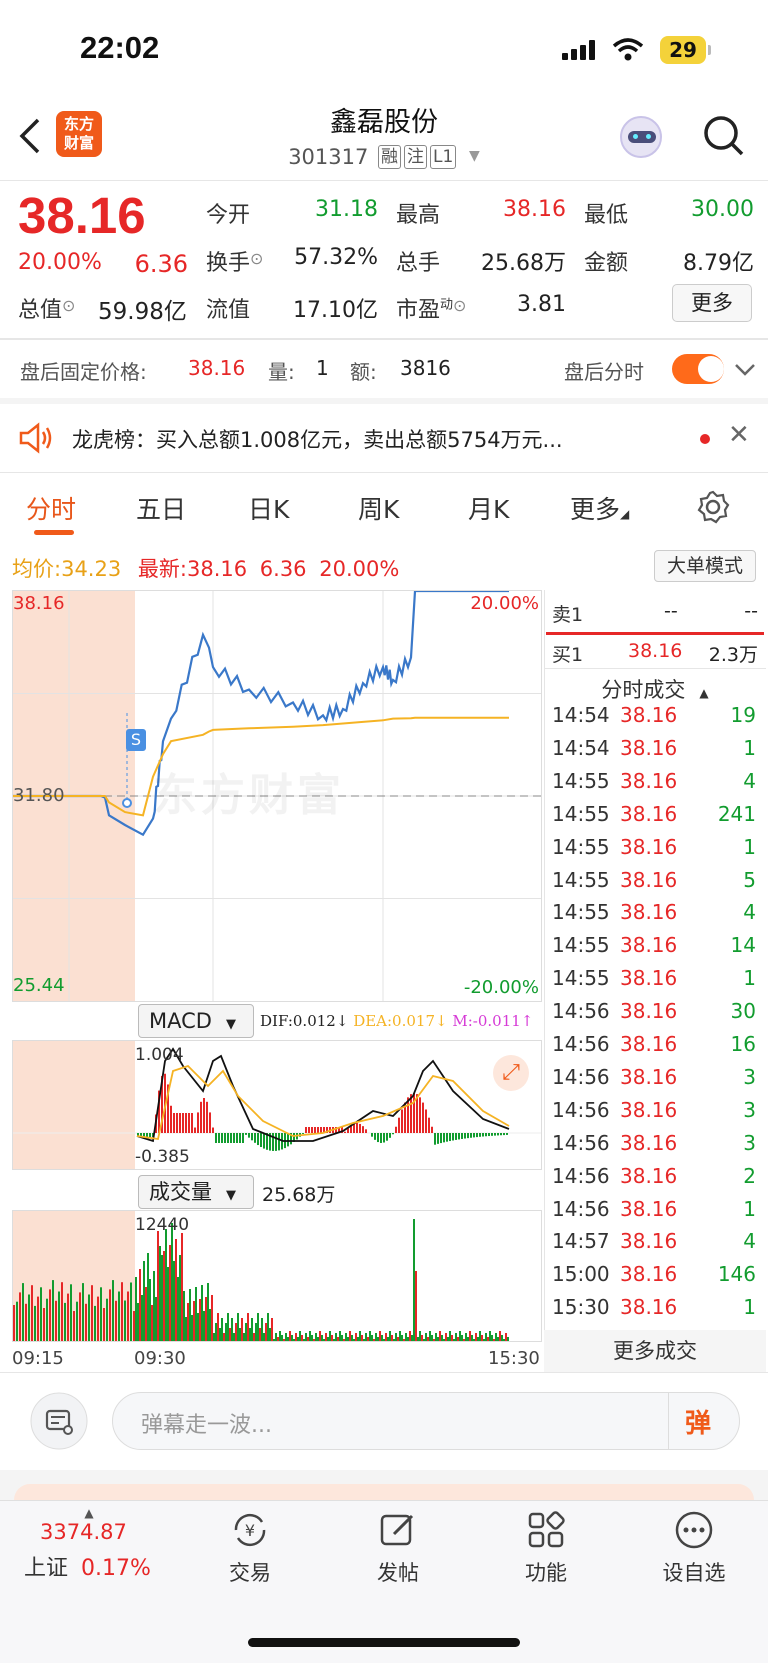 The image size is (768, 1663). Describe the element at coordinates (196, 1192) in the screenshot. I see `volume-selector: 成交量 ▼` at that location.